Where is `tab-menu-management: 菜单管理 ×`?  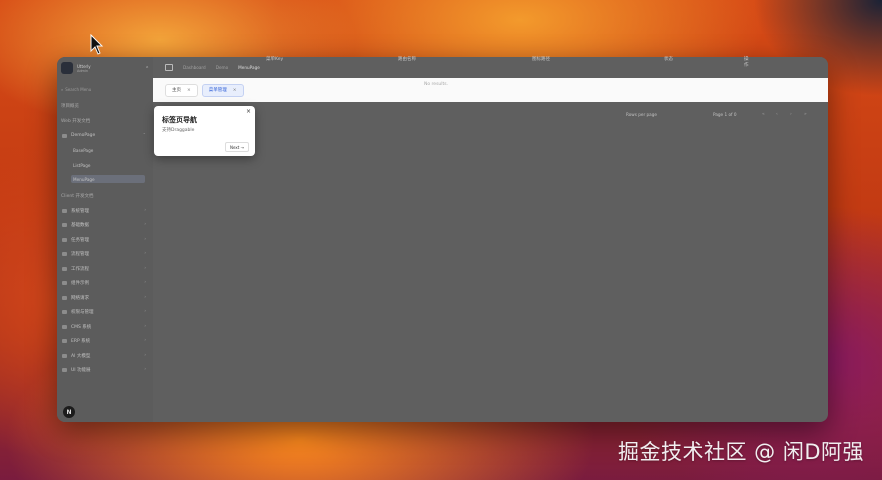 tab-menu-management: 菜单管理 × is located at coordinates (222, 90).